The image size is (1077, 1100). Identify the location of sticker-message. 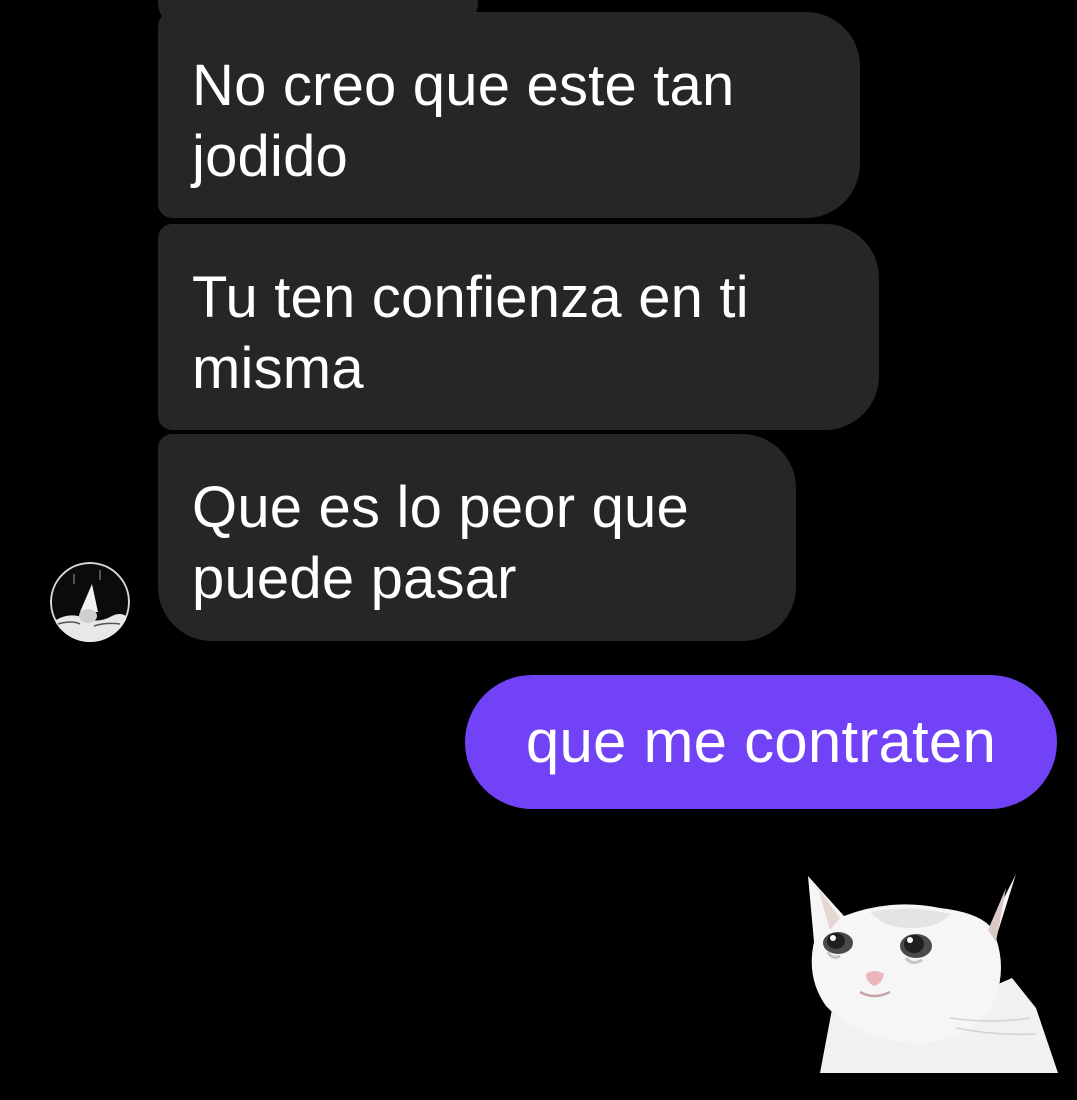
(930, 973).